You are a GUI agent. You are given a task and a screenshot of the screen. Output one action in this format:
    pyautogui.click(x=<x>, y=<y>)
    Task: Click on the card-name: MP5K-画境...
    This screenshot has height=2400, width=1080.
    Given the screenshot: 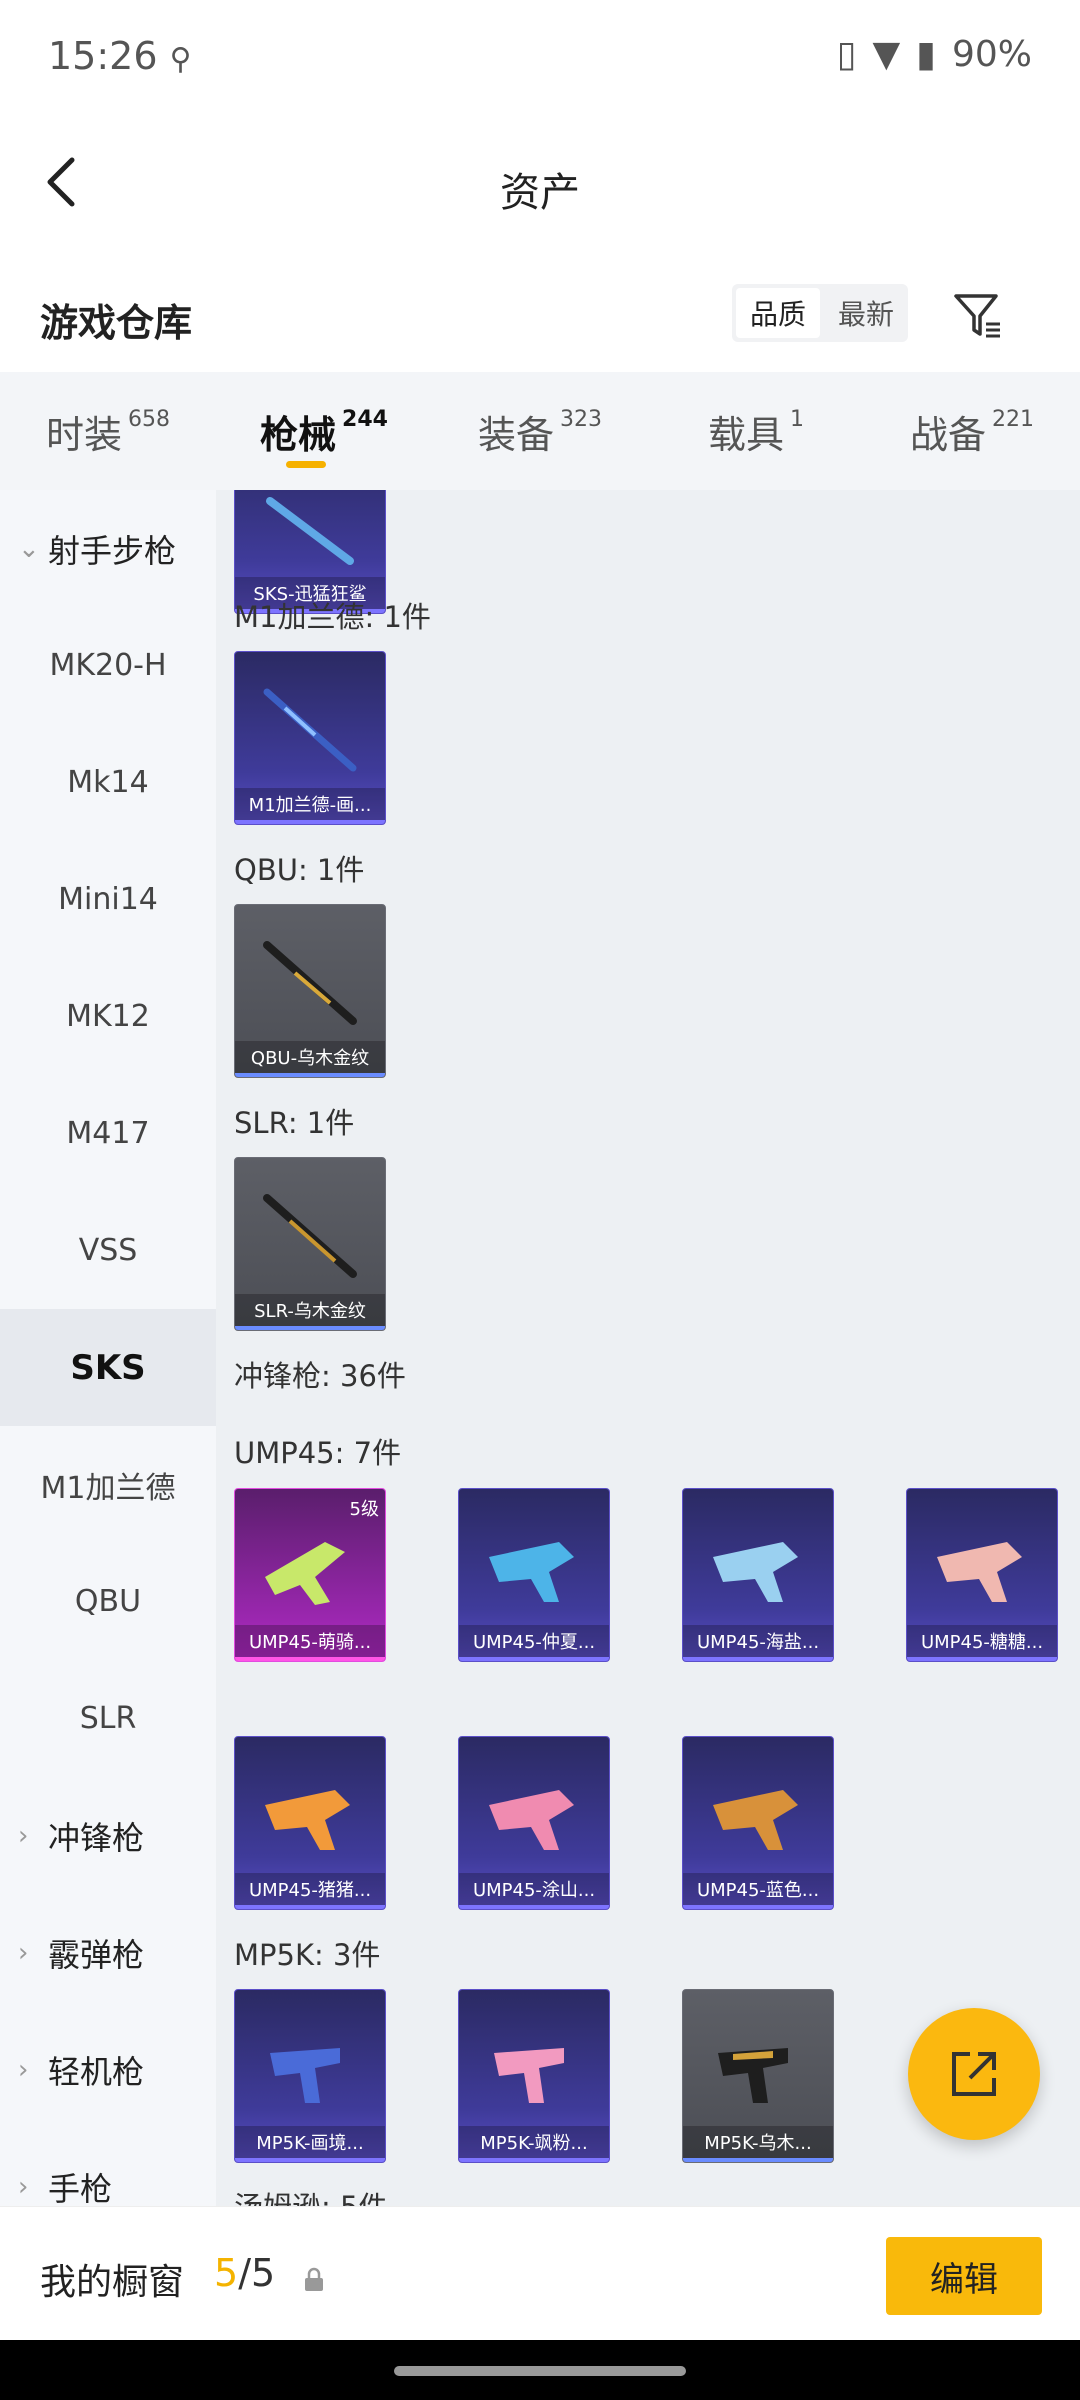 What is the action you would take?
    pyautogui.click(x=310, y=2144)
    